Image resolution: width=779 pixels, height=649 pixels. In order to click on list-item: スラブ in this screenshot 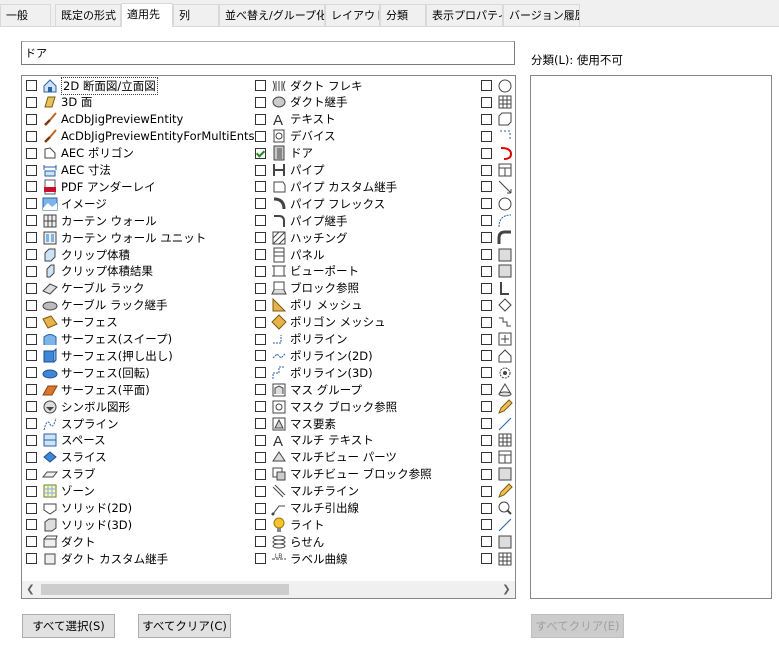, I will do `click(61, 474)`.